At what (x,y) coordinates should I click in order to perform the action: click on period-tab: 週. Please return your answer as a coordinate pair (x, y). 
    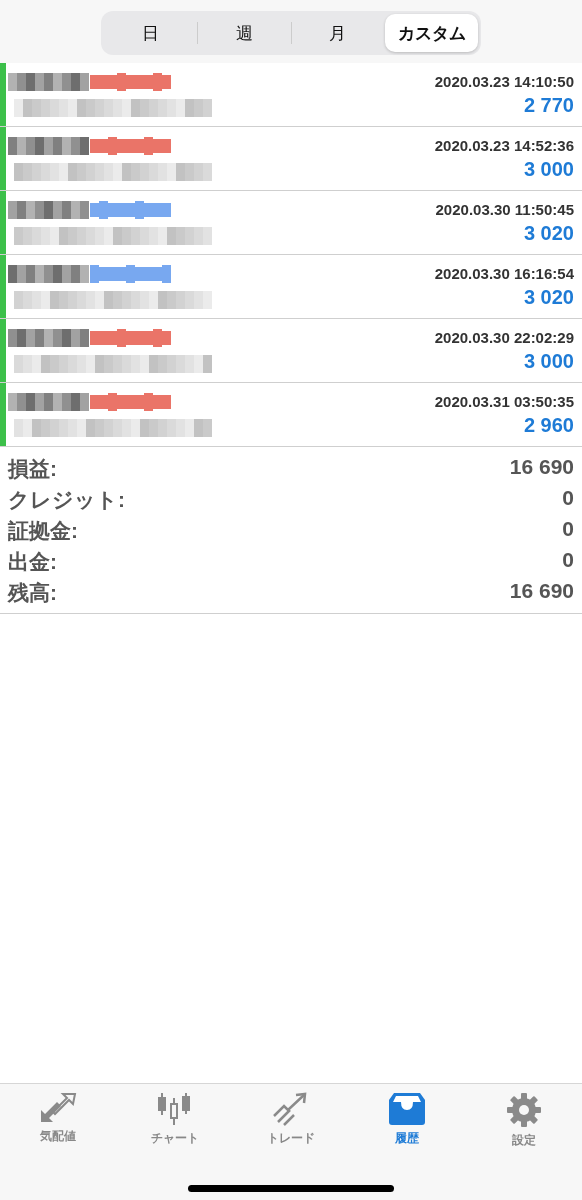
    Looking at the image, I should click on (244, 33).